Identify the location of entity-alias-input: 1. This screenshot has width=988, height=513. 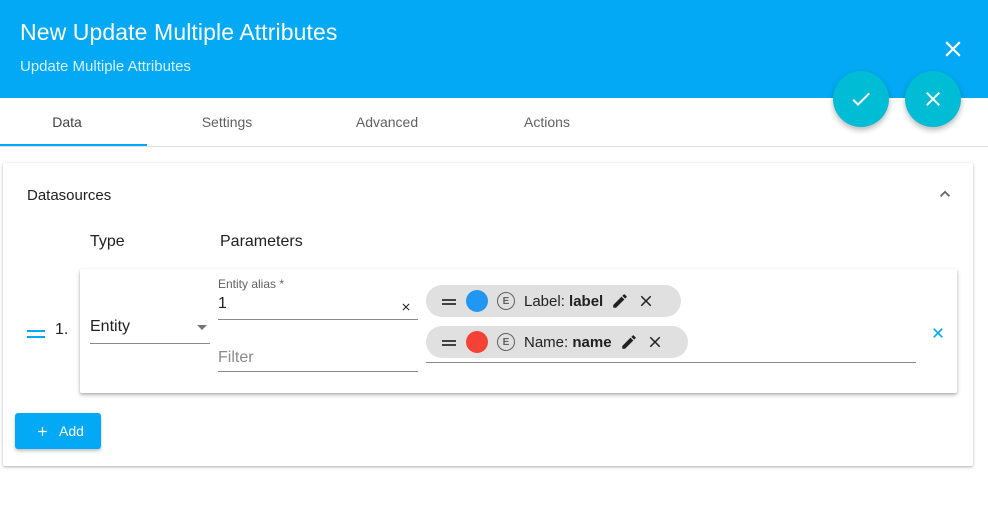
(318, 306).